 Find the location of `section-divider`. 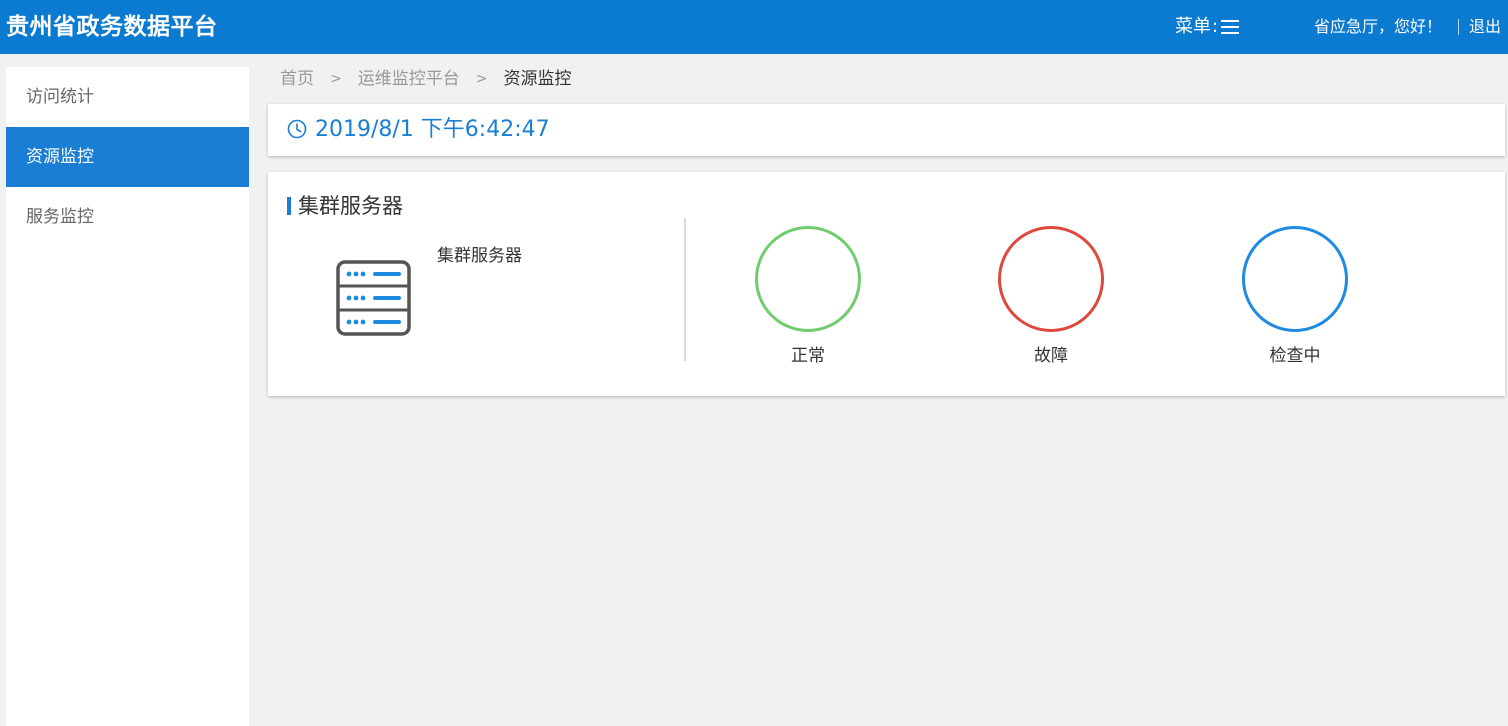

section-divider is located at coordinates (685, 289).